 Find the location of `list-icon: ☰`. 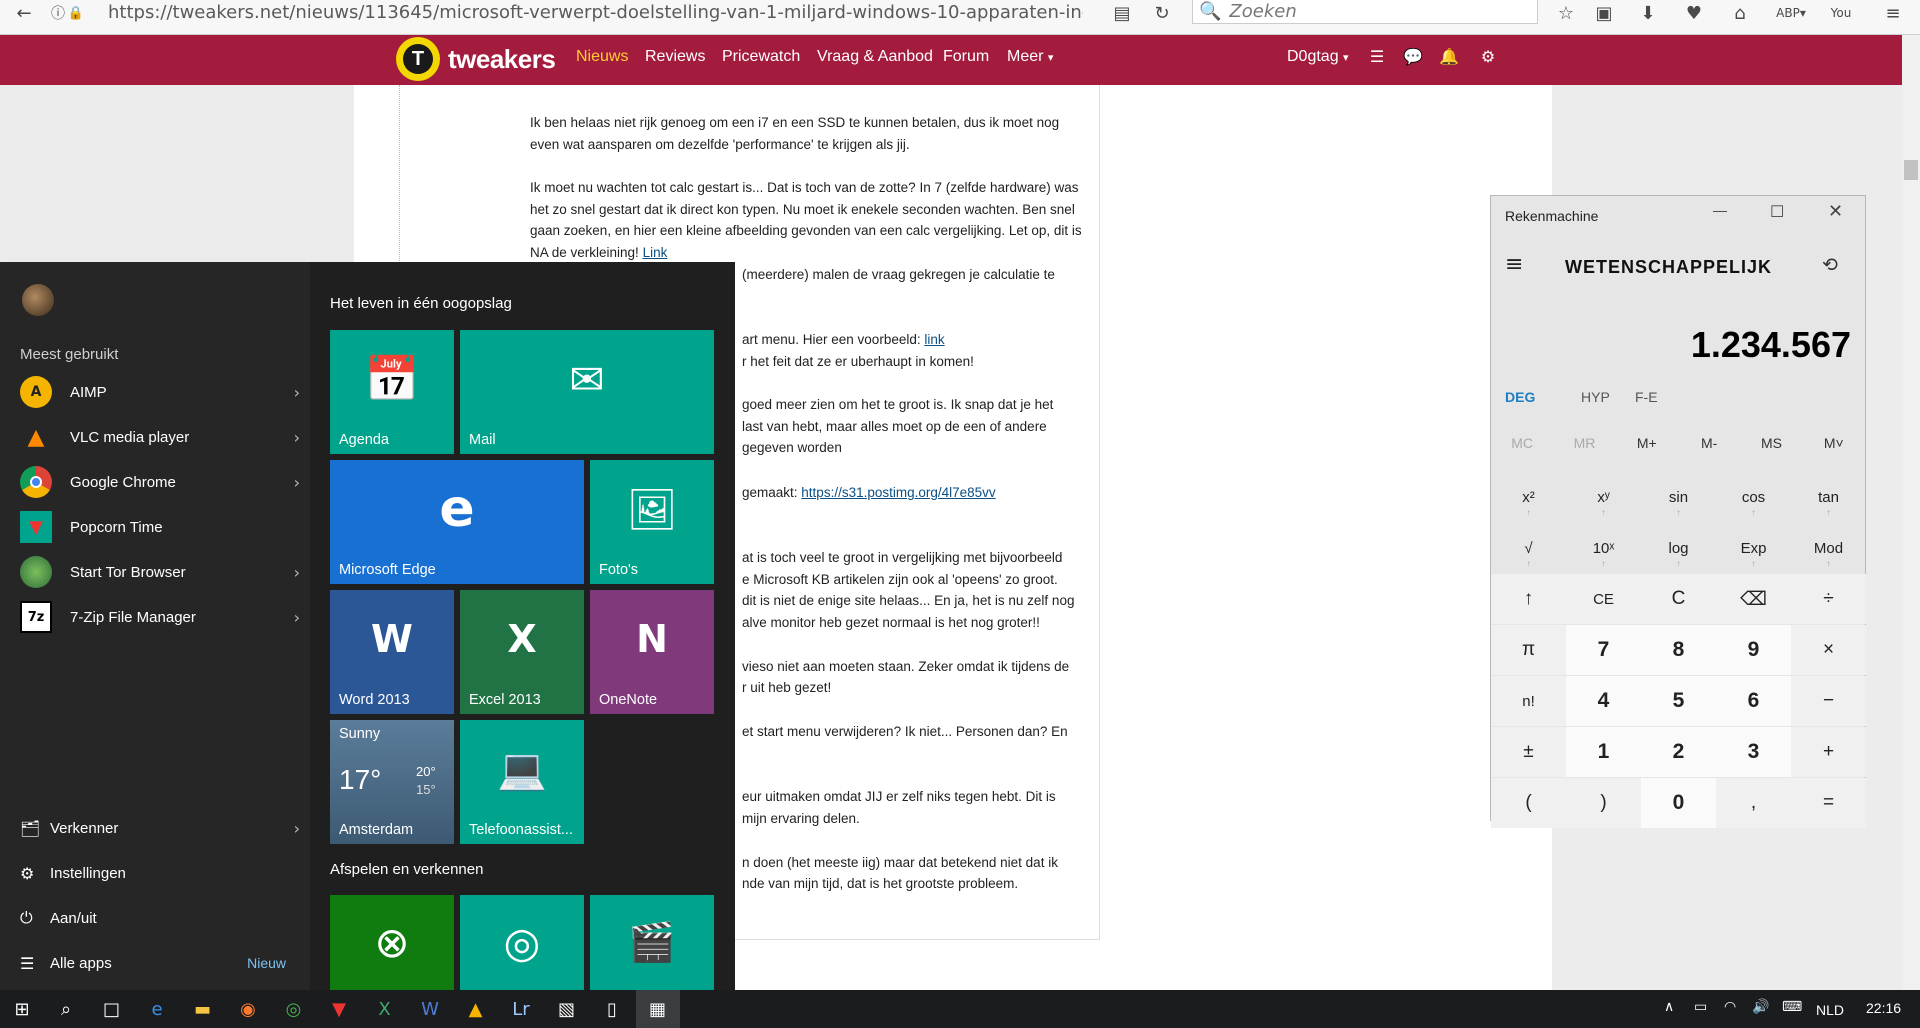

list-icon: ☰ is located at coordinates (1377, 56).